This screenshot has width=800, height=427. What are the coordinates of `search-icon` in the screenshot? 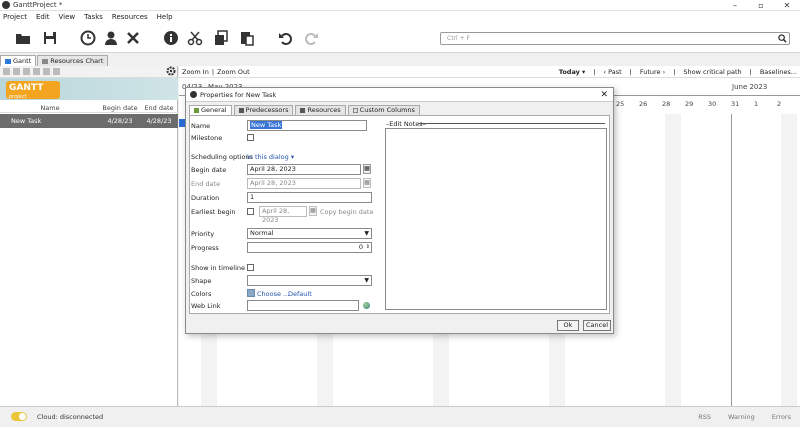 It's located at (782, 38).